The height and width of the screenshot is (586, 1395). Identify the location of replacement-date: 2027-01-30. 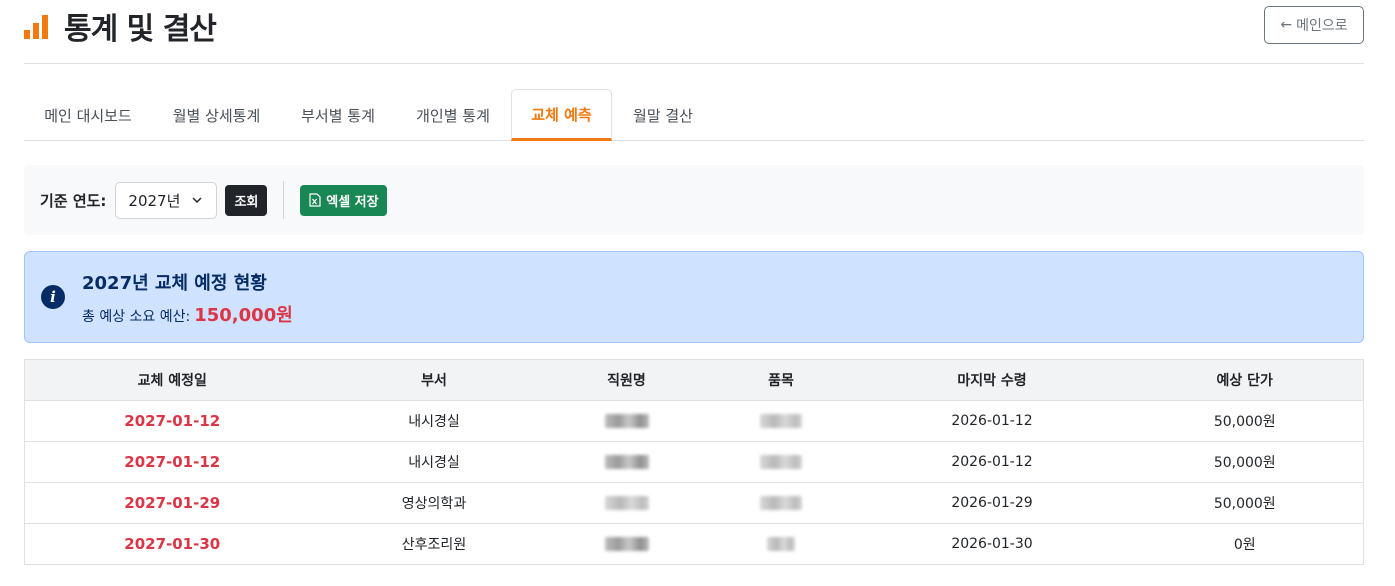
(172, 544).